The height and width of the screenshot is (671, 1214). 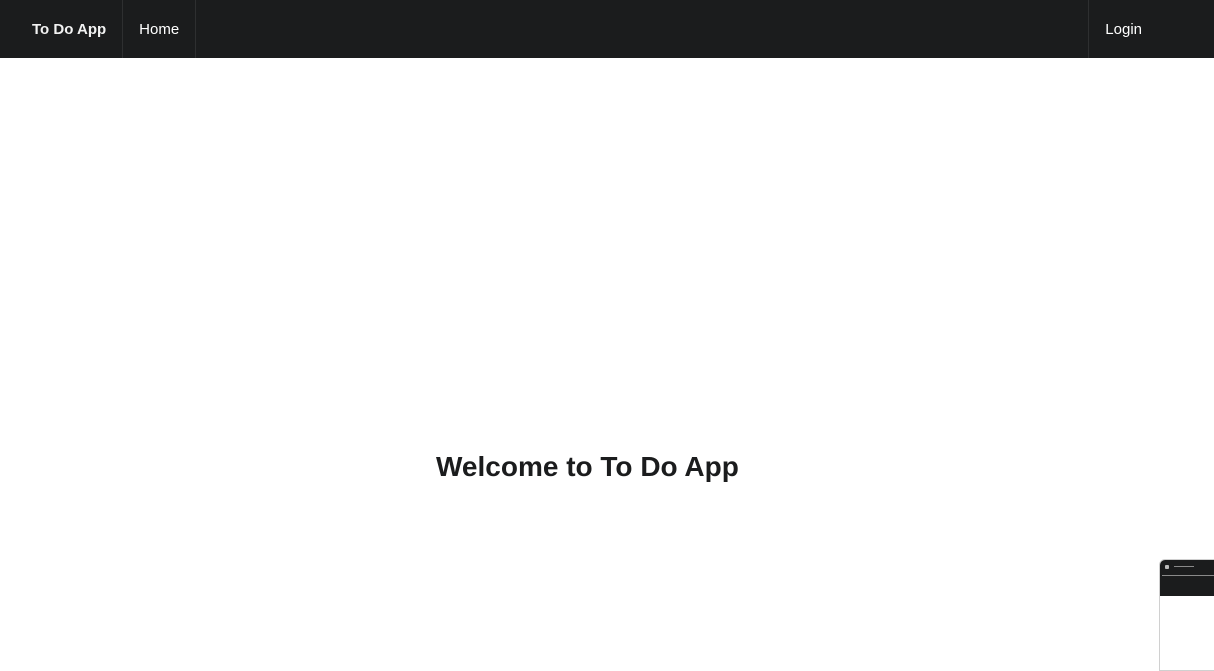 What do you see at coordinates (62, 29) in the screenshot?
I see `brand-link: To Do App` at bounding box center [62, 29].